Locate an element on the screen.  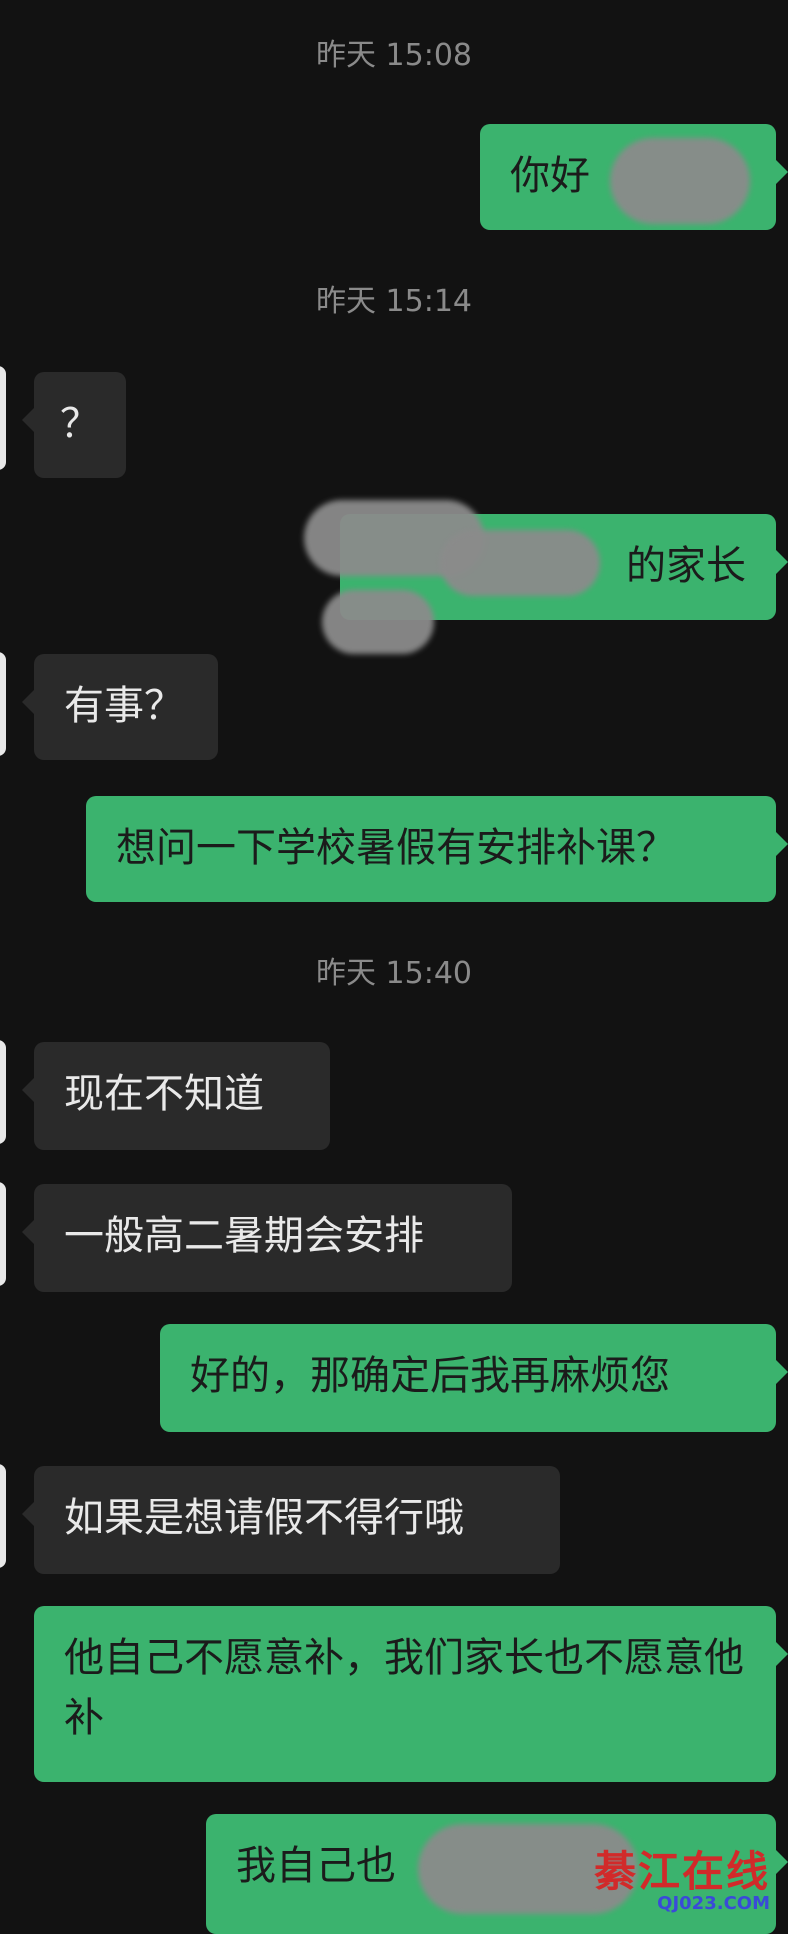
message-bubble-received: 一般高二暑期会安排 is located at coordinates (267, 1238).